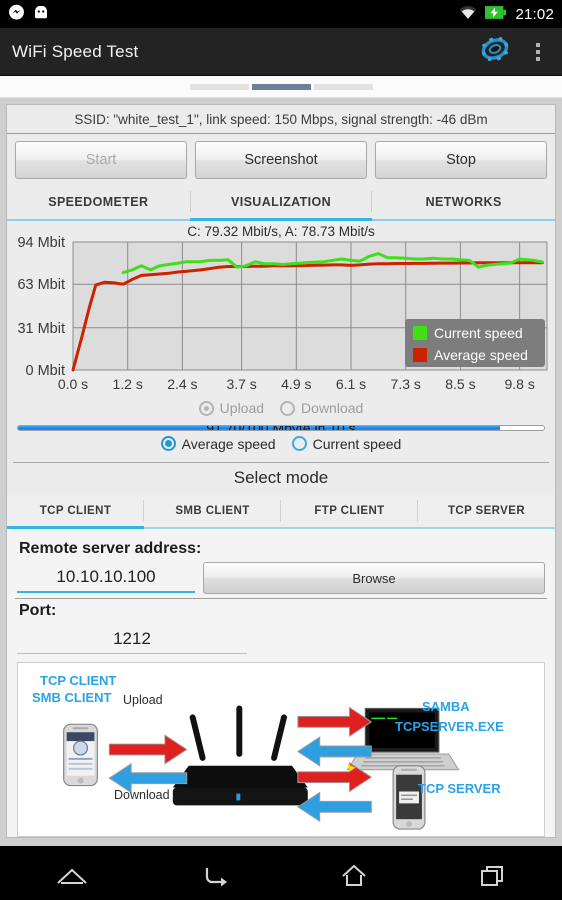 The image size is (562, 900). I want to click on messenger-icon, so click(16, 14).